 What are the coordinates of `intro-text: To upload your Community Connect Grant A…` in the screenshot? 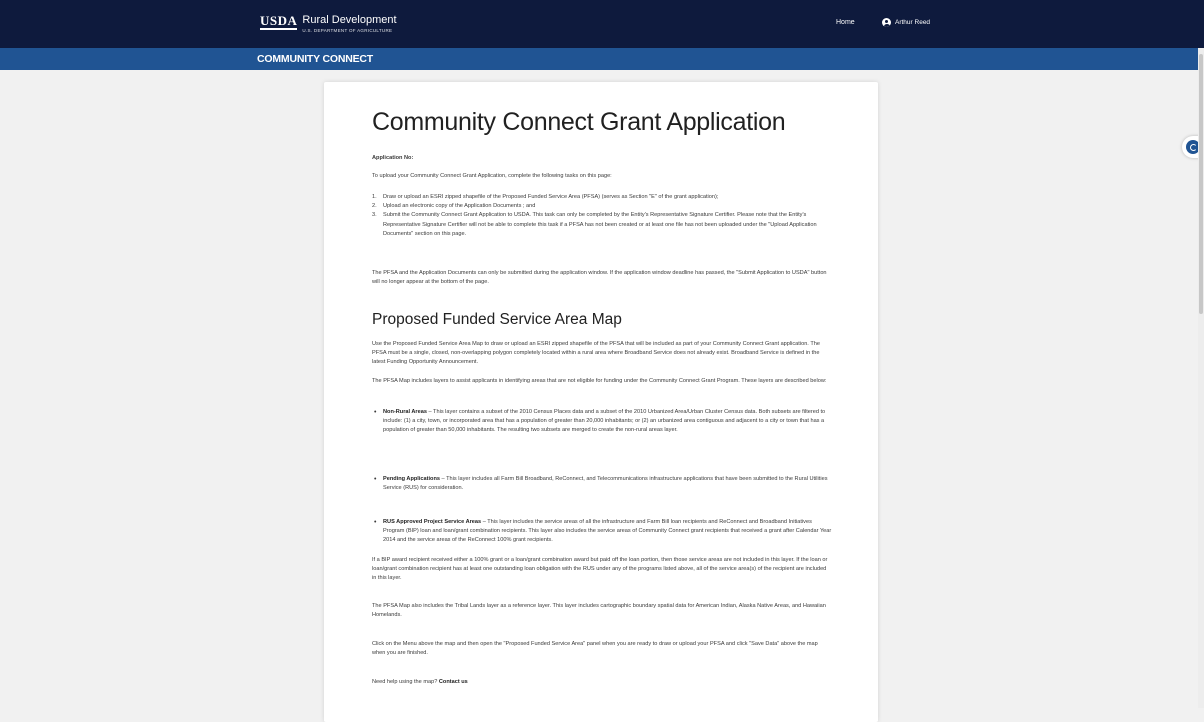 It's located at (492, 176).